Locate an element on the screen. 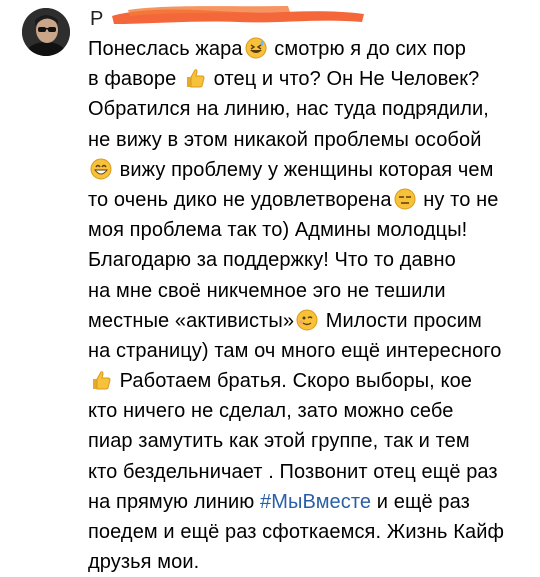  grin-sweat-emoji-icon is located at coordinates (256, 48).